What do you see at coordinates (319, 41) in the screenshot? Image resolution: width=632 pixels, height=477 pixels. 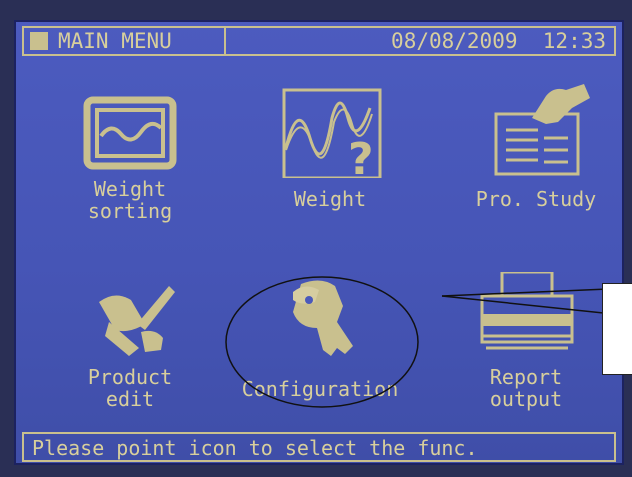 I see `title-bar: MAIN MENU 08/08/2009 12:33` at bounding box center [319, 41].